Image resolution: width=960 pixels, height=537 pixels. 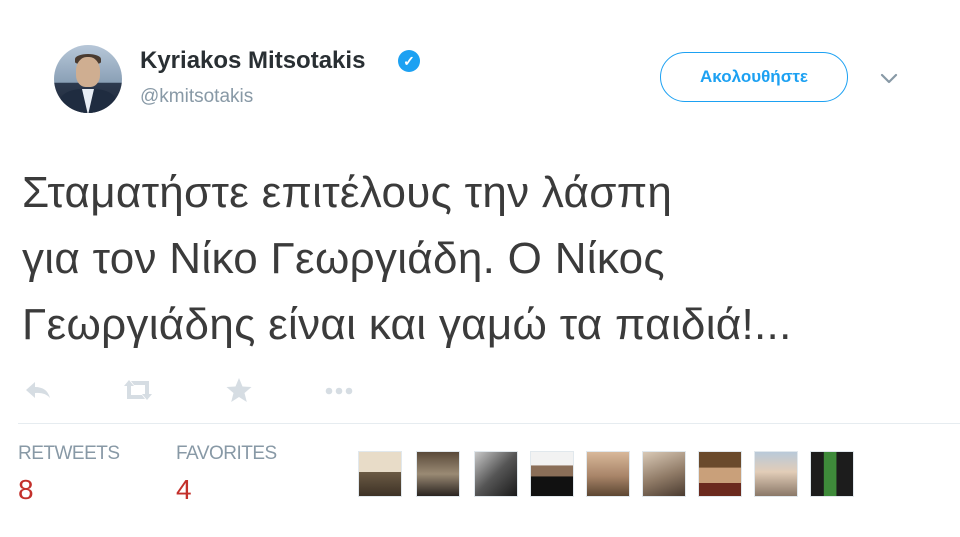 What do you see at coordinates (754, 77) in the screenshot?
I see `follow-button: Ακολουθήστε` at bounding box center [754, 77].